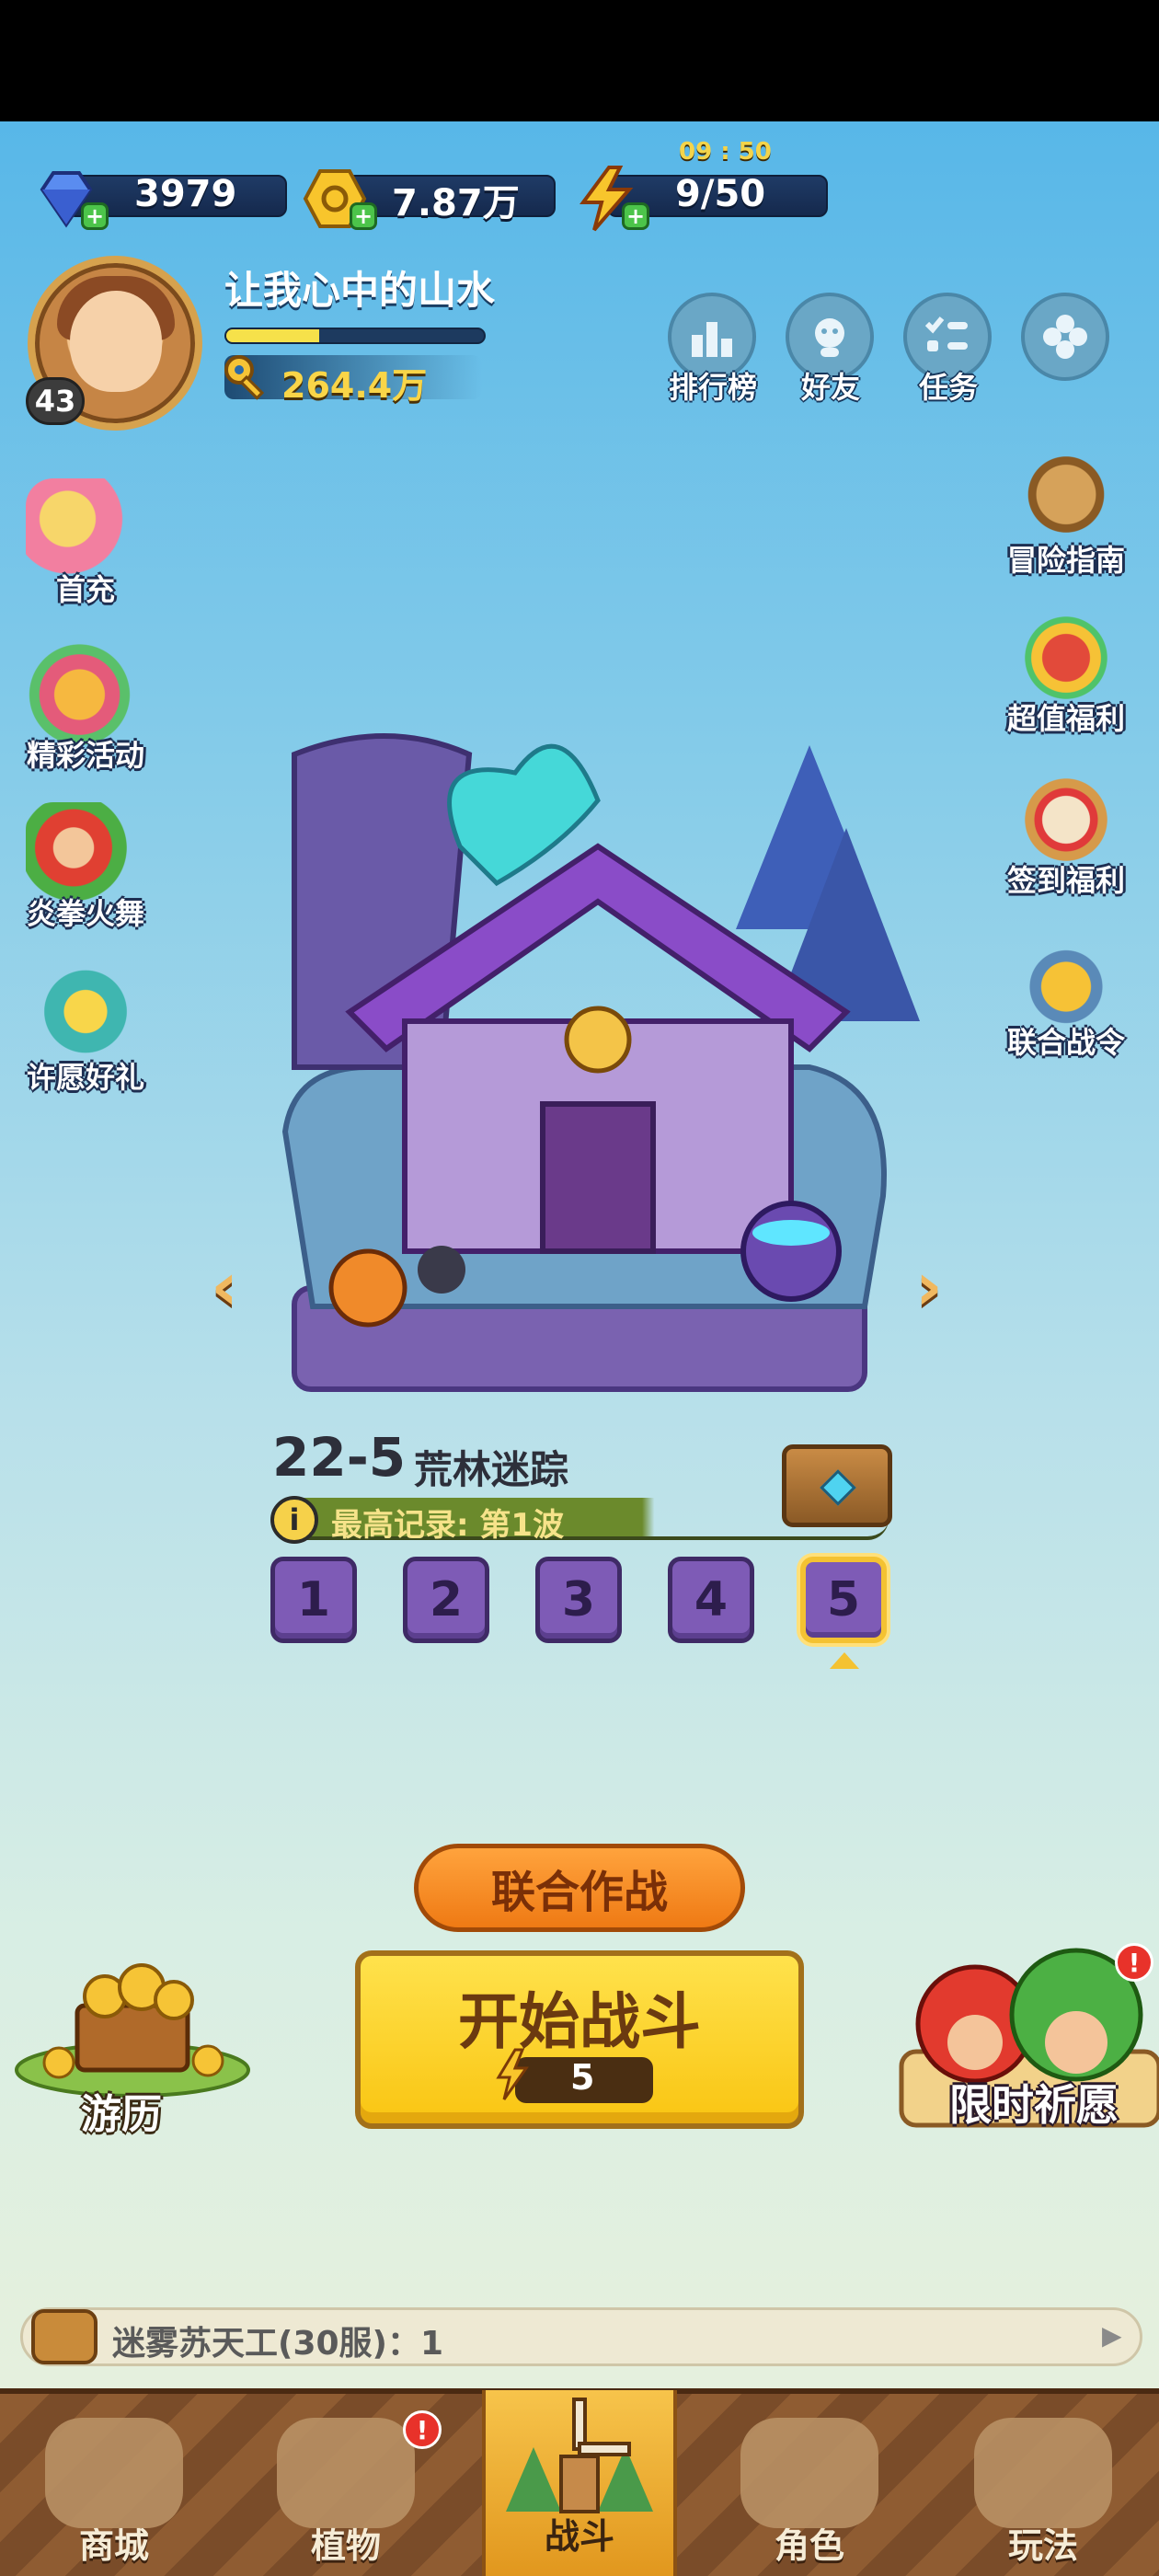 This screenshot has width=1159, height=2576. What do you see at coordinates (85, 755) in the screenshot?
I see `events-label: 精彩活动` at bounding box center [85, 755].